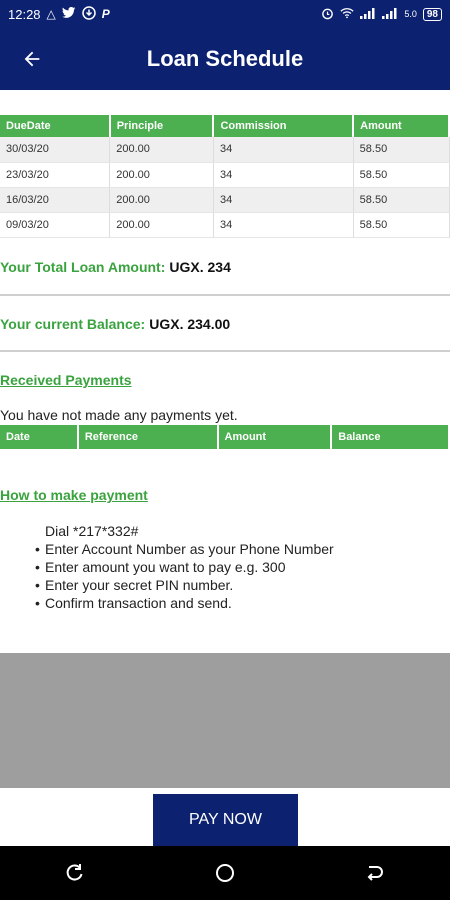  Describe the element at coordinates (327, 14) in the screenshot. I see `alarm-icon` at that location.